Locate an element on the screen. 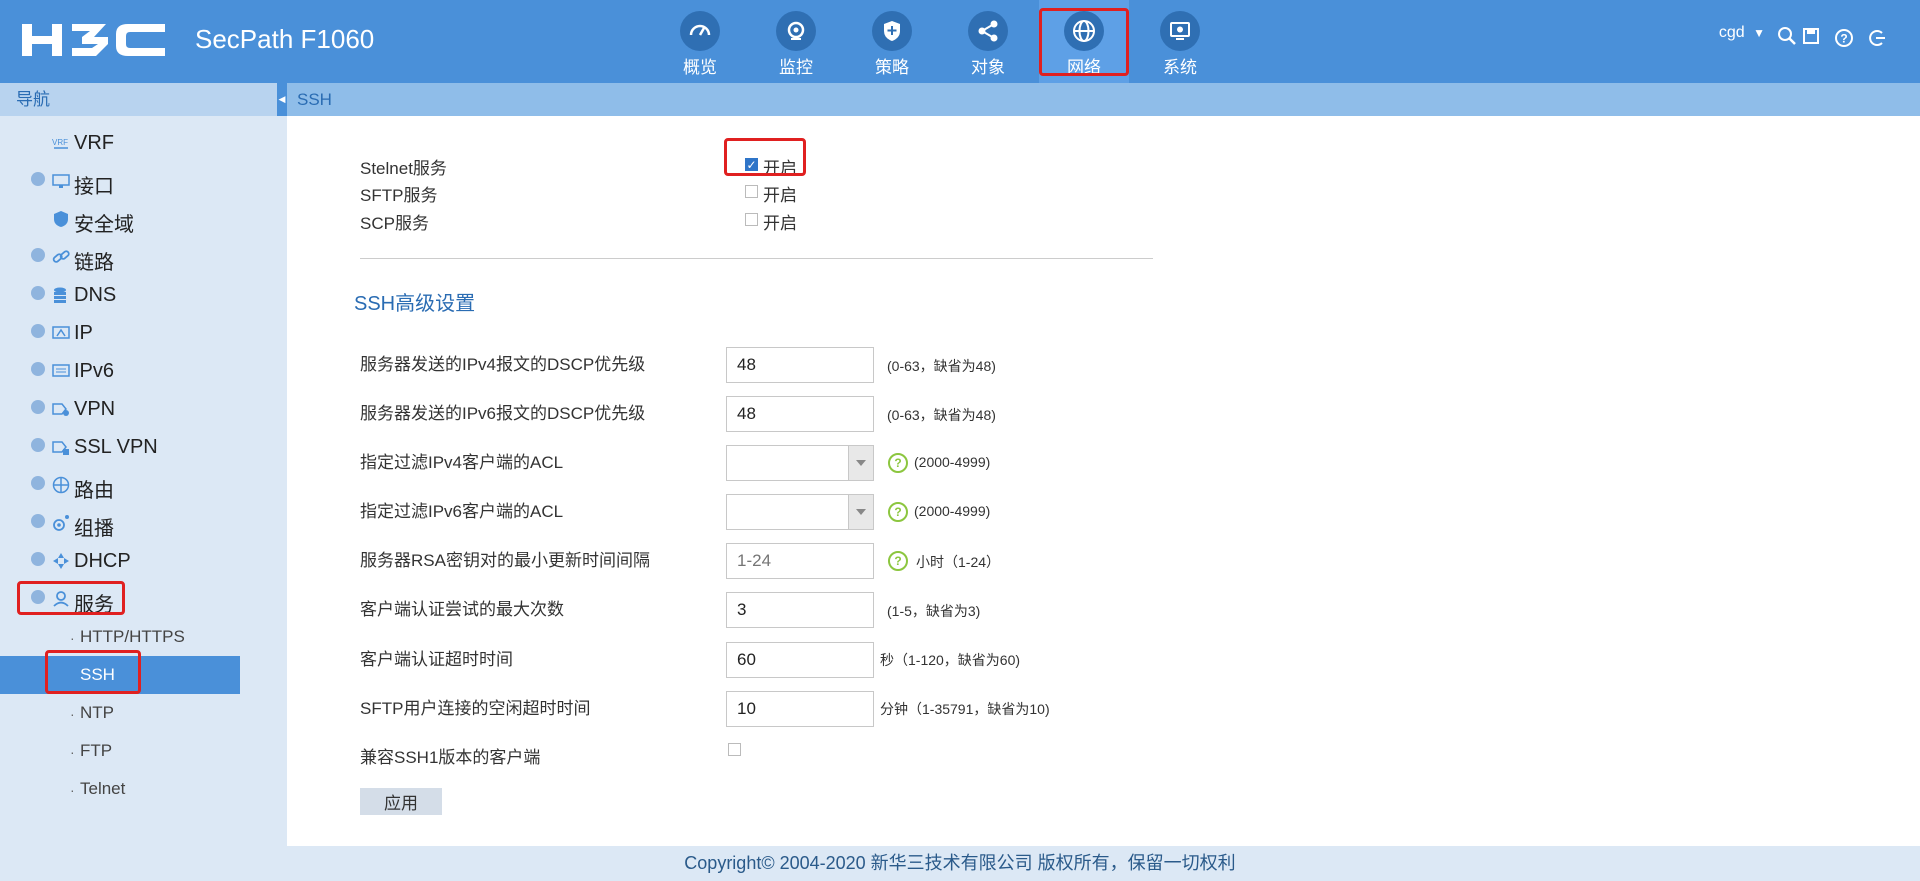 This screenshot has height=881, width=1920. sftp-enable-checkbox is located at coordinates (751, 191).